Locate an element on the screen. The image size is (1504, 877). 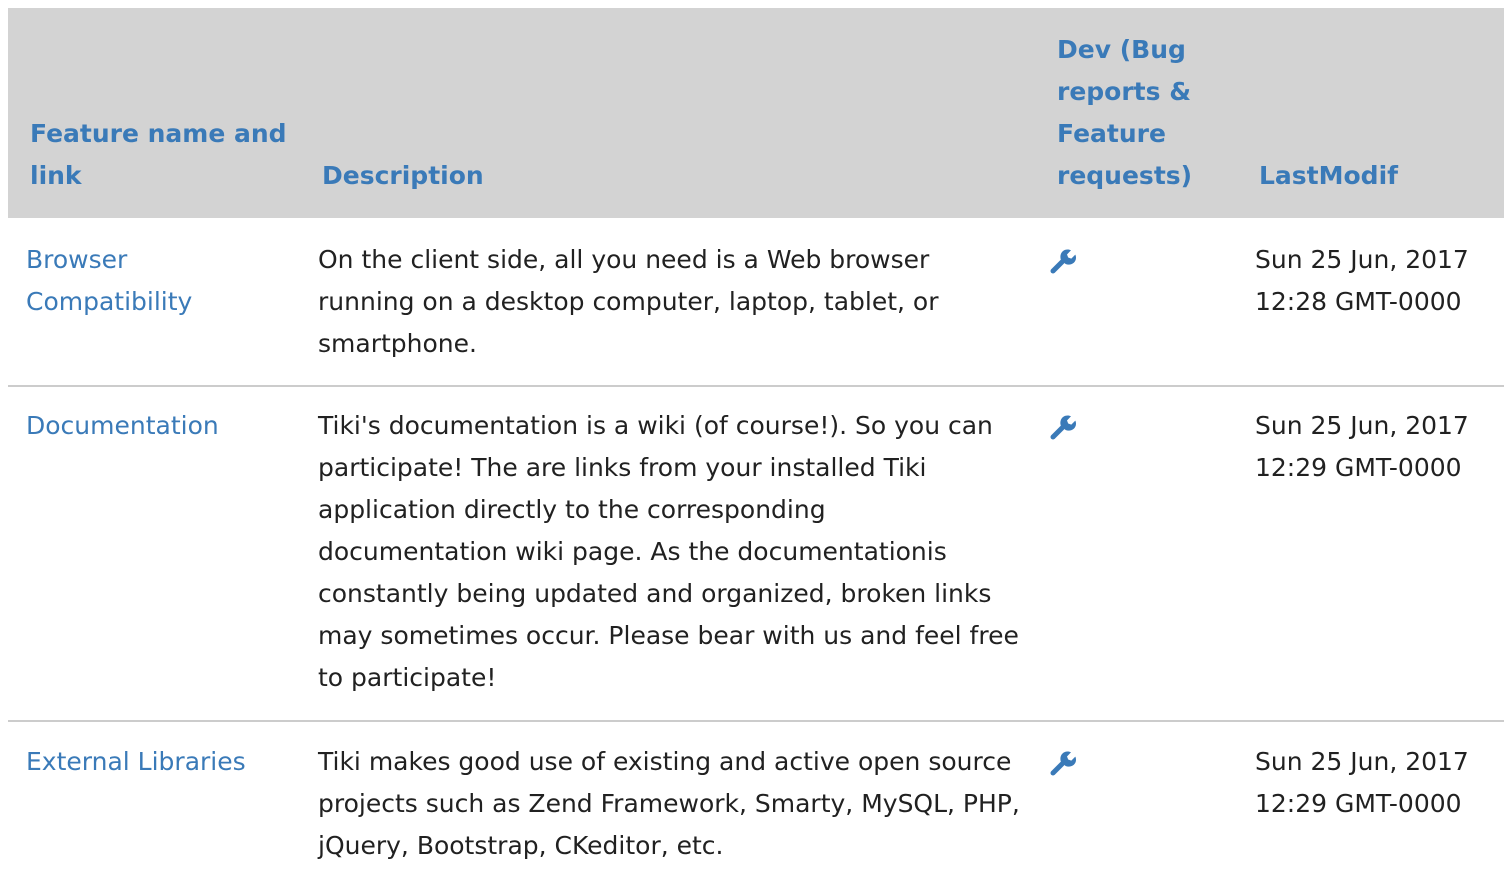
lastmodif-cell: Sun 25 Jun, 2017 12:28 GMT-0000 is located at coordinates (1370, 302).